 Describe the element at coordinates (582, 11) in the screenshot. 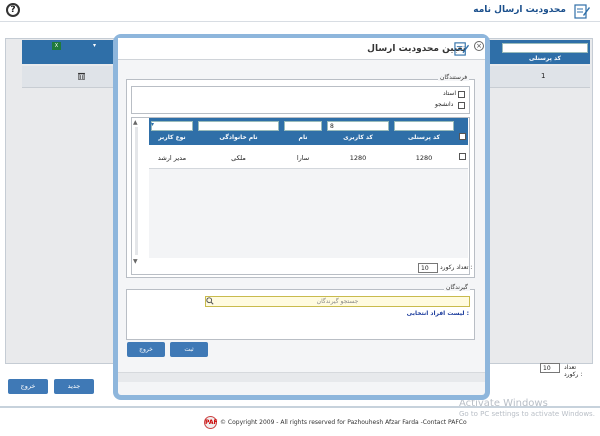

I see `edit-document-icon` at that location.